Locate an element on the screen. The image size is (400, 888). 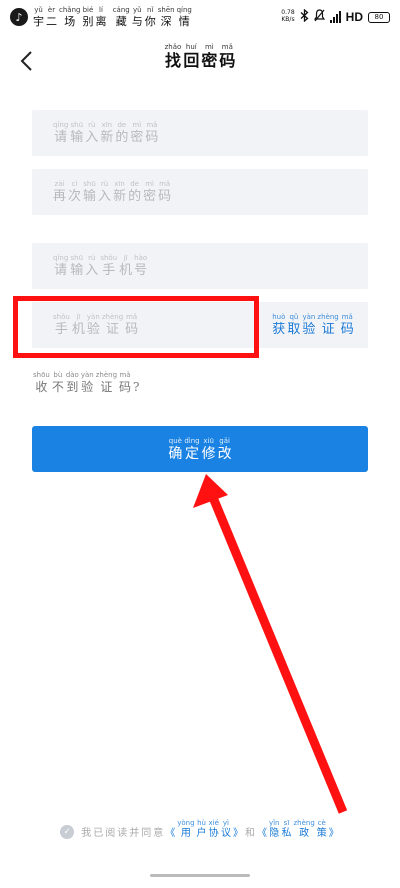
checkbox-icon: ✓ is located at coordinates (67, 832).